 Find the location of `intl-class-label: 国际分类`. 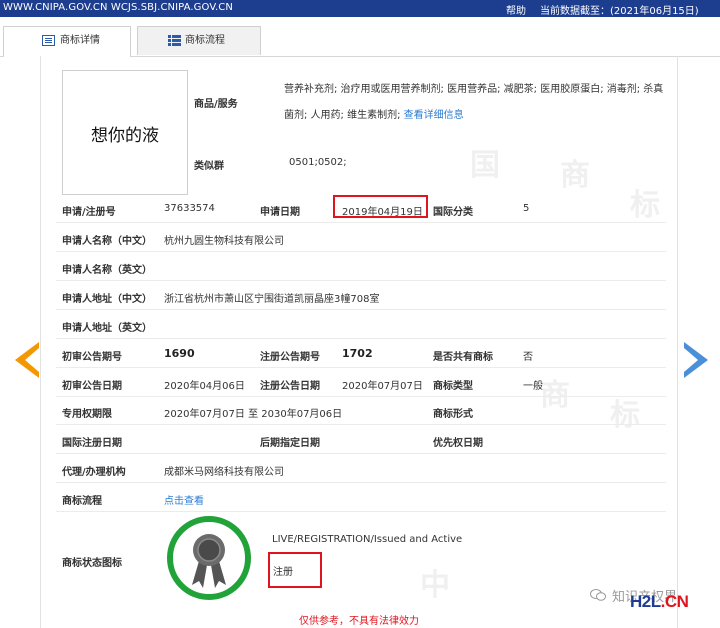

intl-class-label: 国际分类 is located at coordinates (453, 212).